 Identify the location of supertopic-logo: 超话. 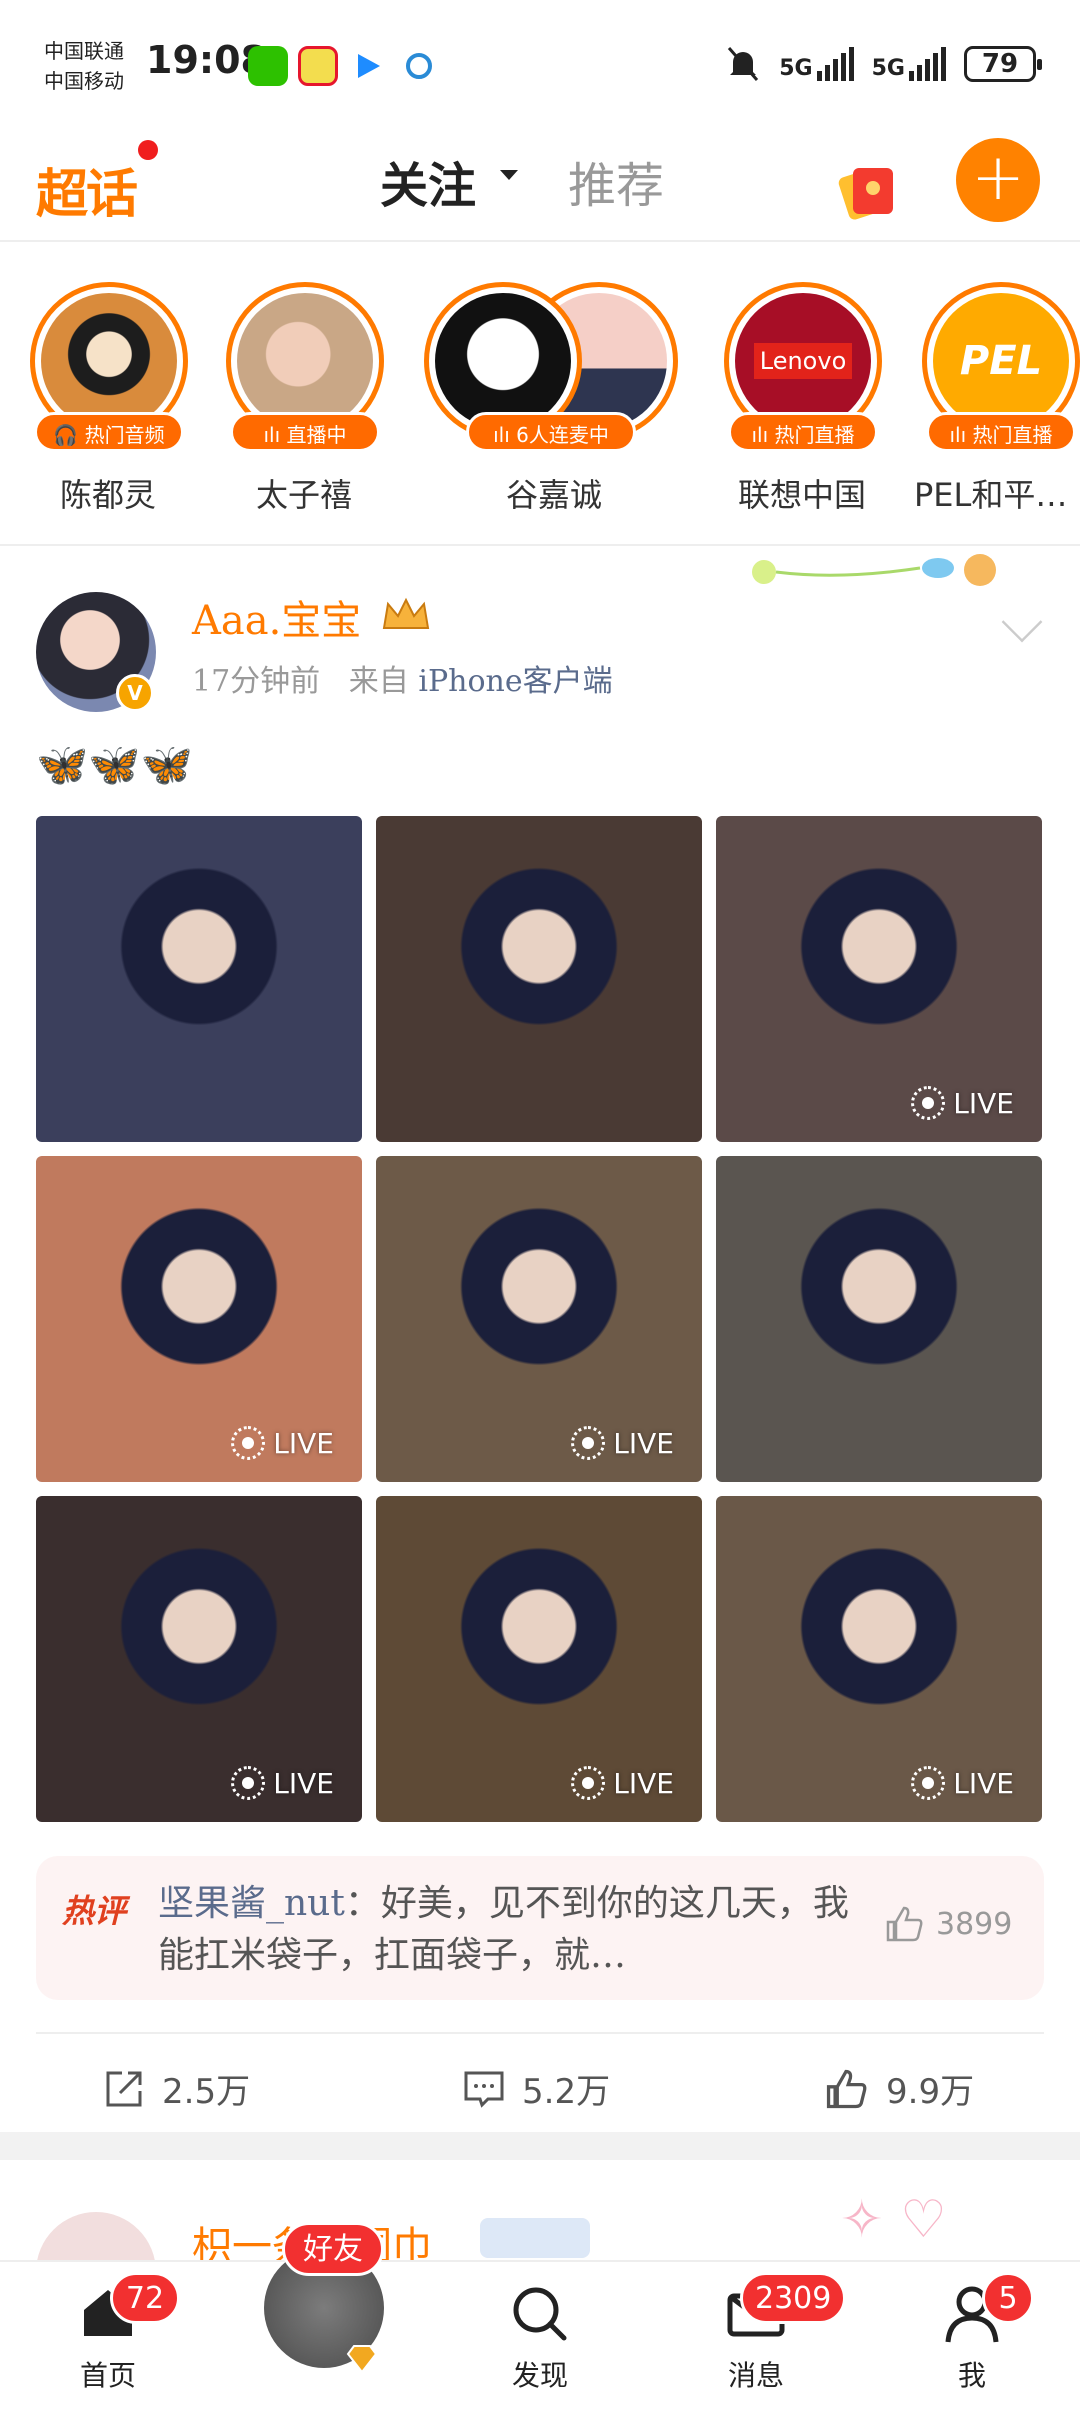
(87, 189).